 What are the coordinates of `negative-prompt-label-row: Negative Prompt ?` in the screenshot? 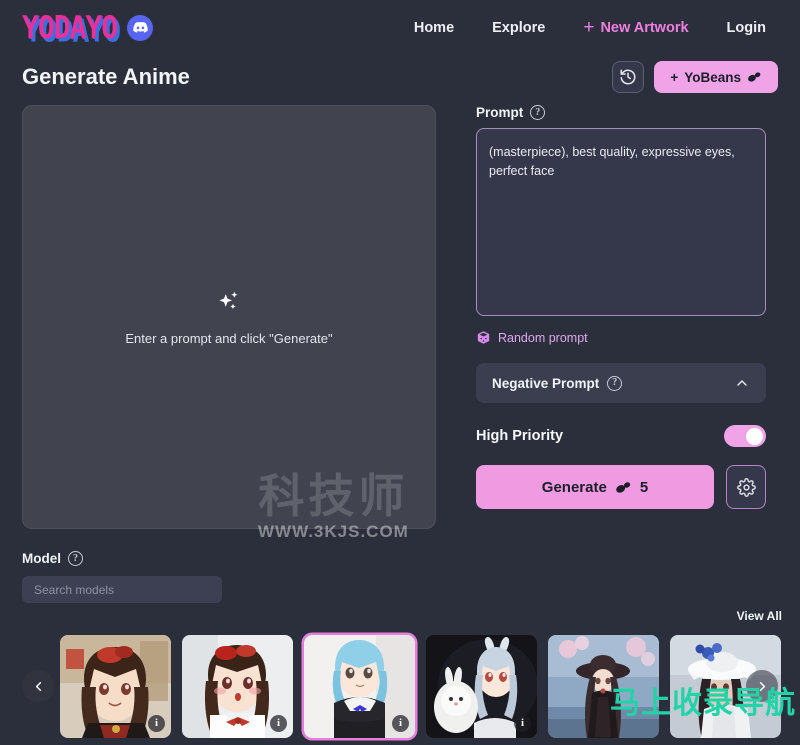 It's located at (557, 383).